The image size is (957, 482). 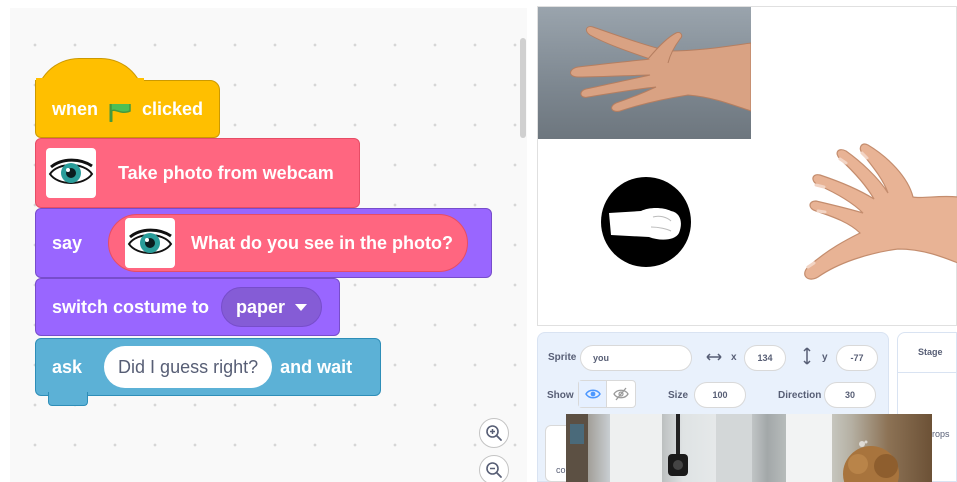 What do you see at coordinates (678, 395) in the screenshot?
I see `size-label: Size` at bounding box center [678, 395].